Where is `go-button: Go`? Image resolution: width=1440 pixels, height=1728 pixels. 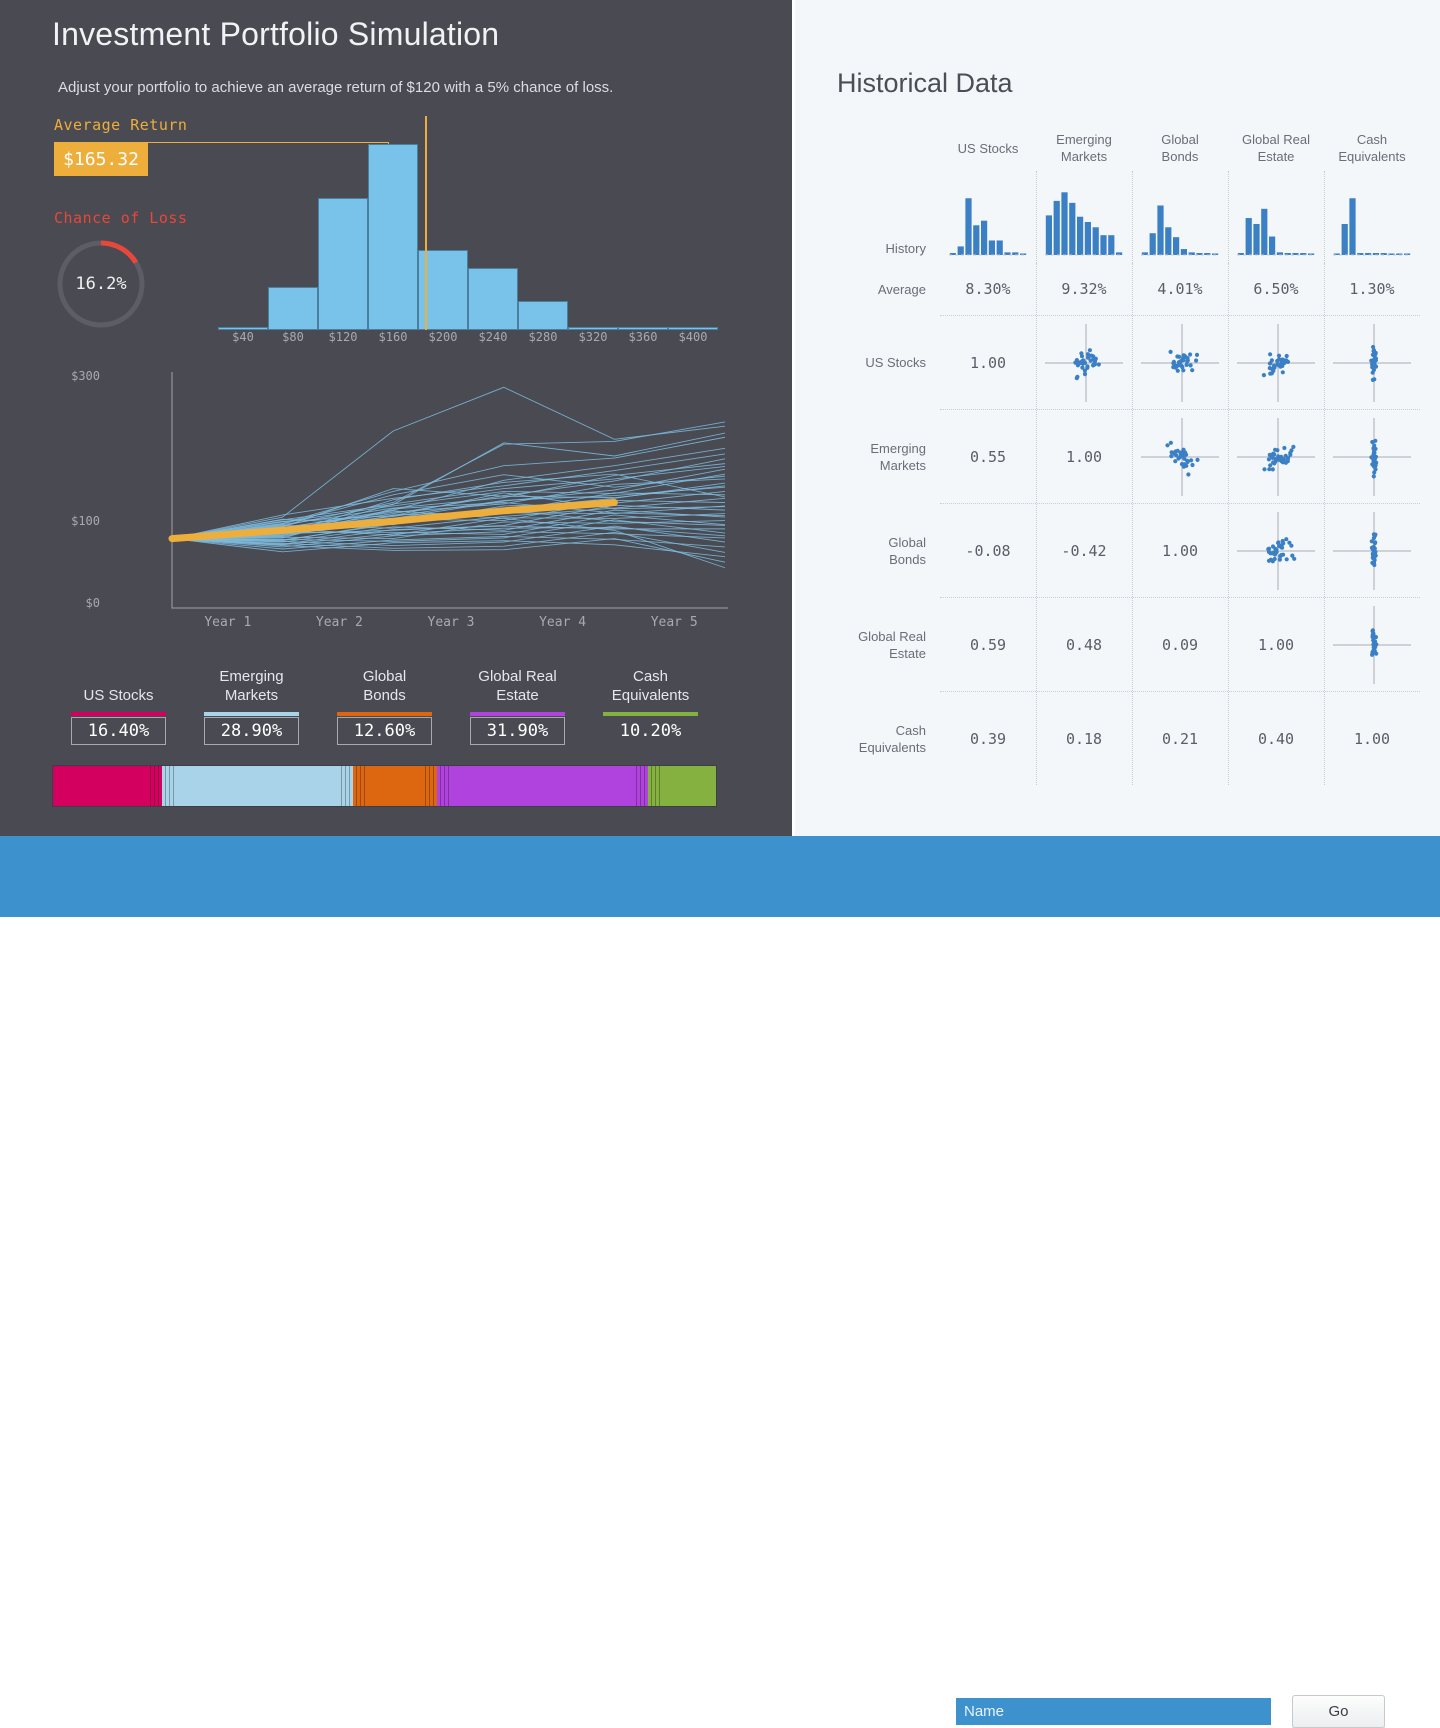
go-button: Go is located at coordinates (1338, 1711).